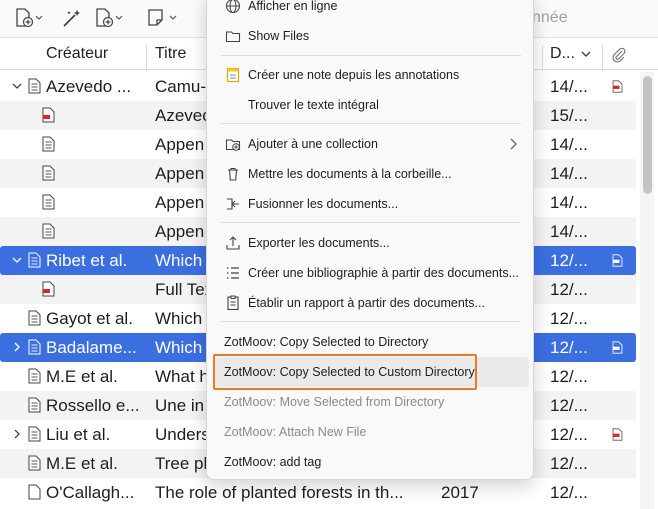 The width and height of the screenshot is (658, 509). I want to click on globe-icon, so click(233, 7).